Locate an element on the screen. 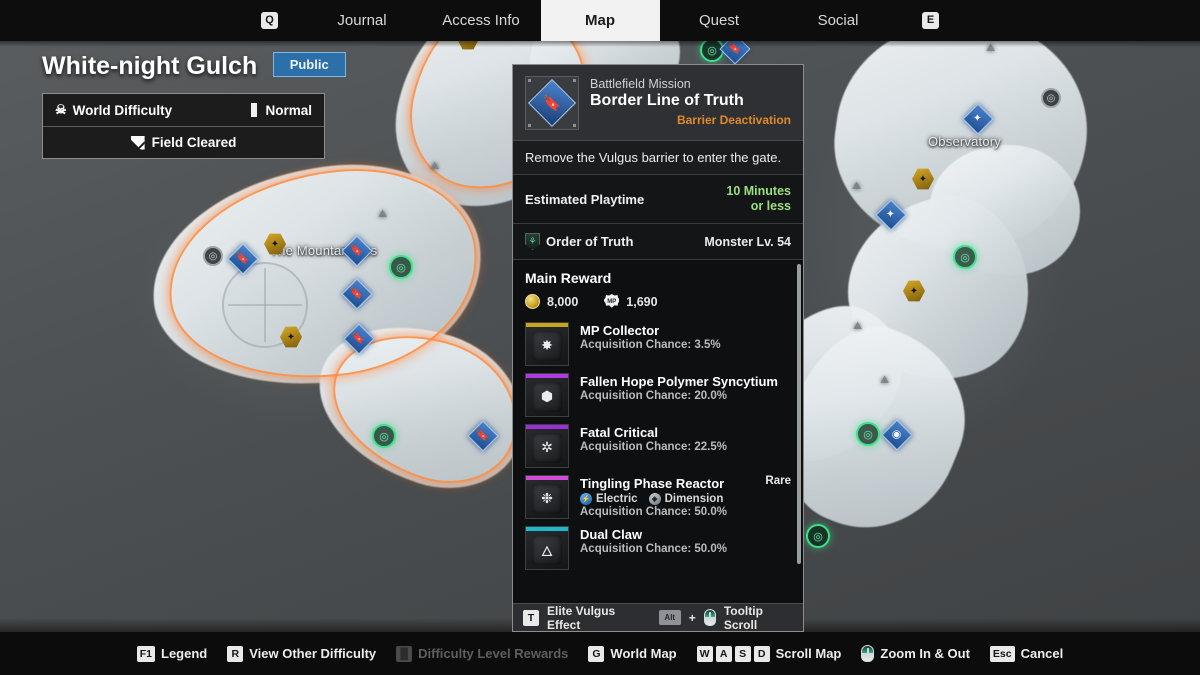 This screenshot has width=1200, height=675. reward-item-glyph: ✲ is located at coordinates (547, 447).